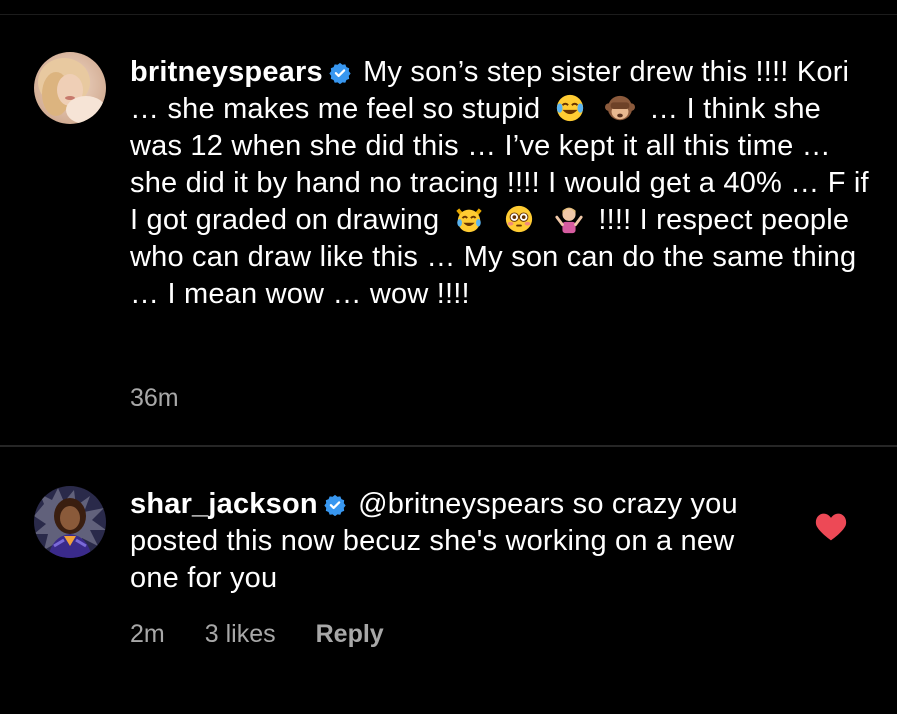 The width and height of the screenshot is (897, 714). I want to click on timestamp: 2m, so click(147, 634).